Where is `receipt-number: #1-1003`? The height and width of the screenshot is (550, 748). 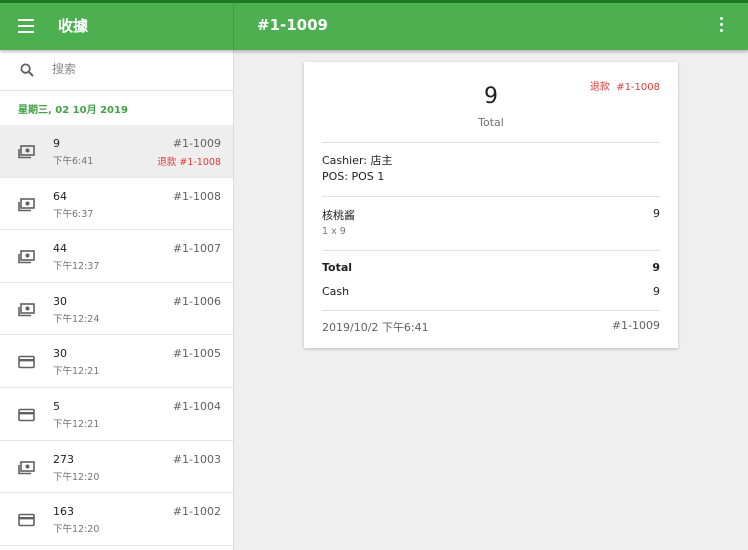
receipt-number: #1-1003 is located at coordinates (196, 459).